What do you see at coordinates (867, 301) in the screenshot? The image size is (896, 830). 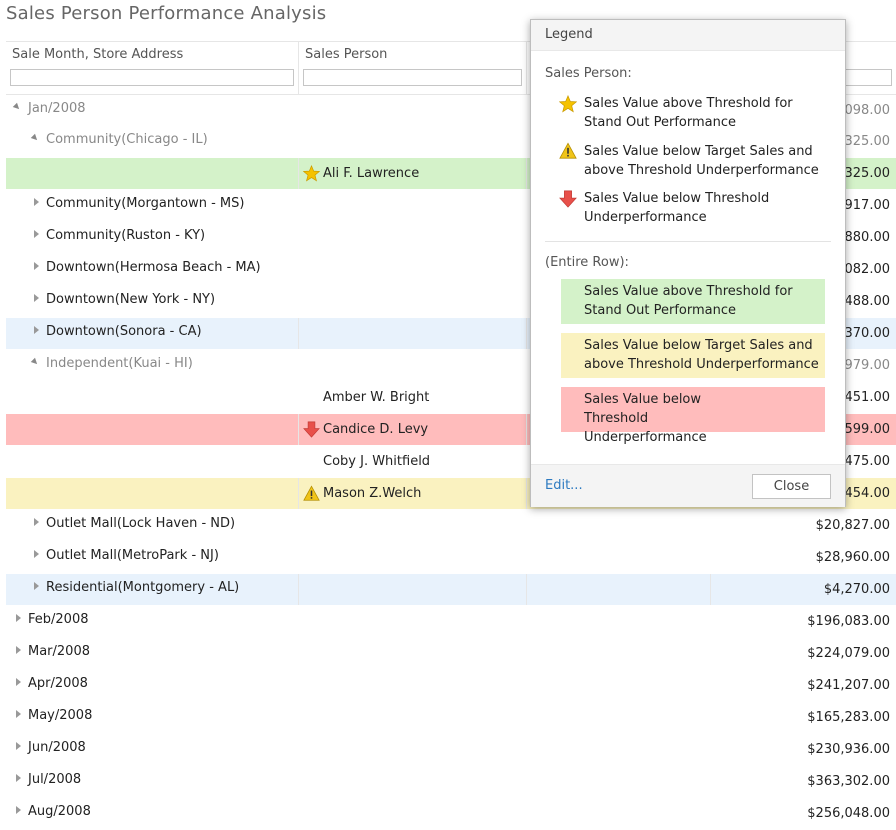 I see `group-amount: 488.00` at bounding box center [867, 301].